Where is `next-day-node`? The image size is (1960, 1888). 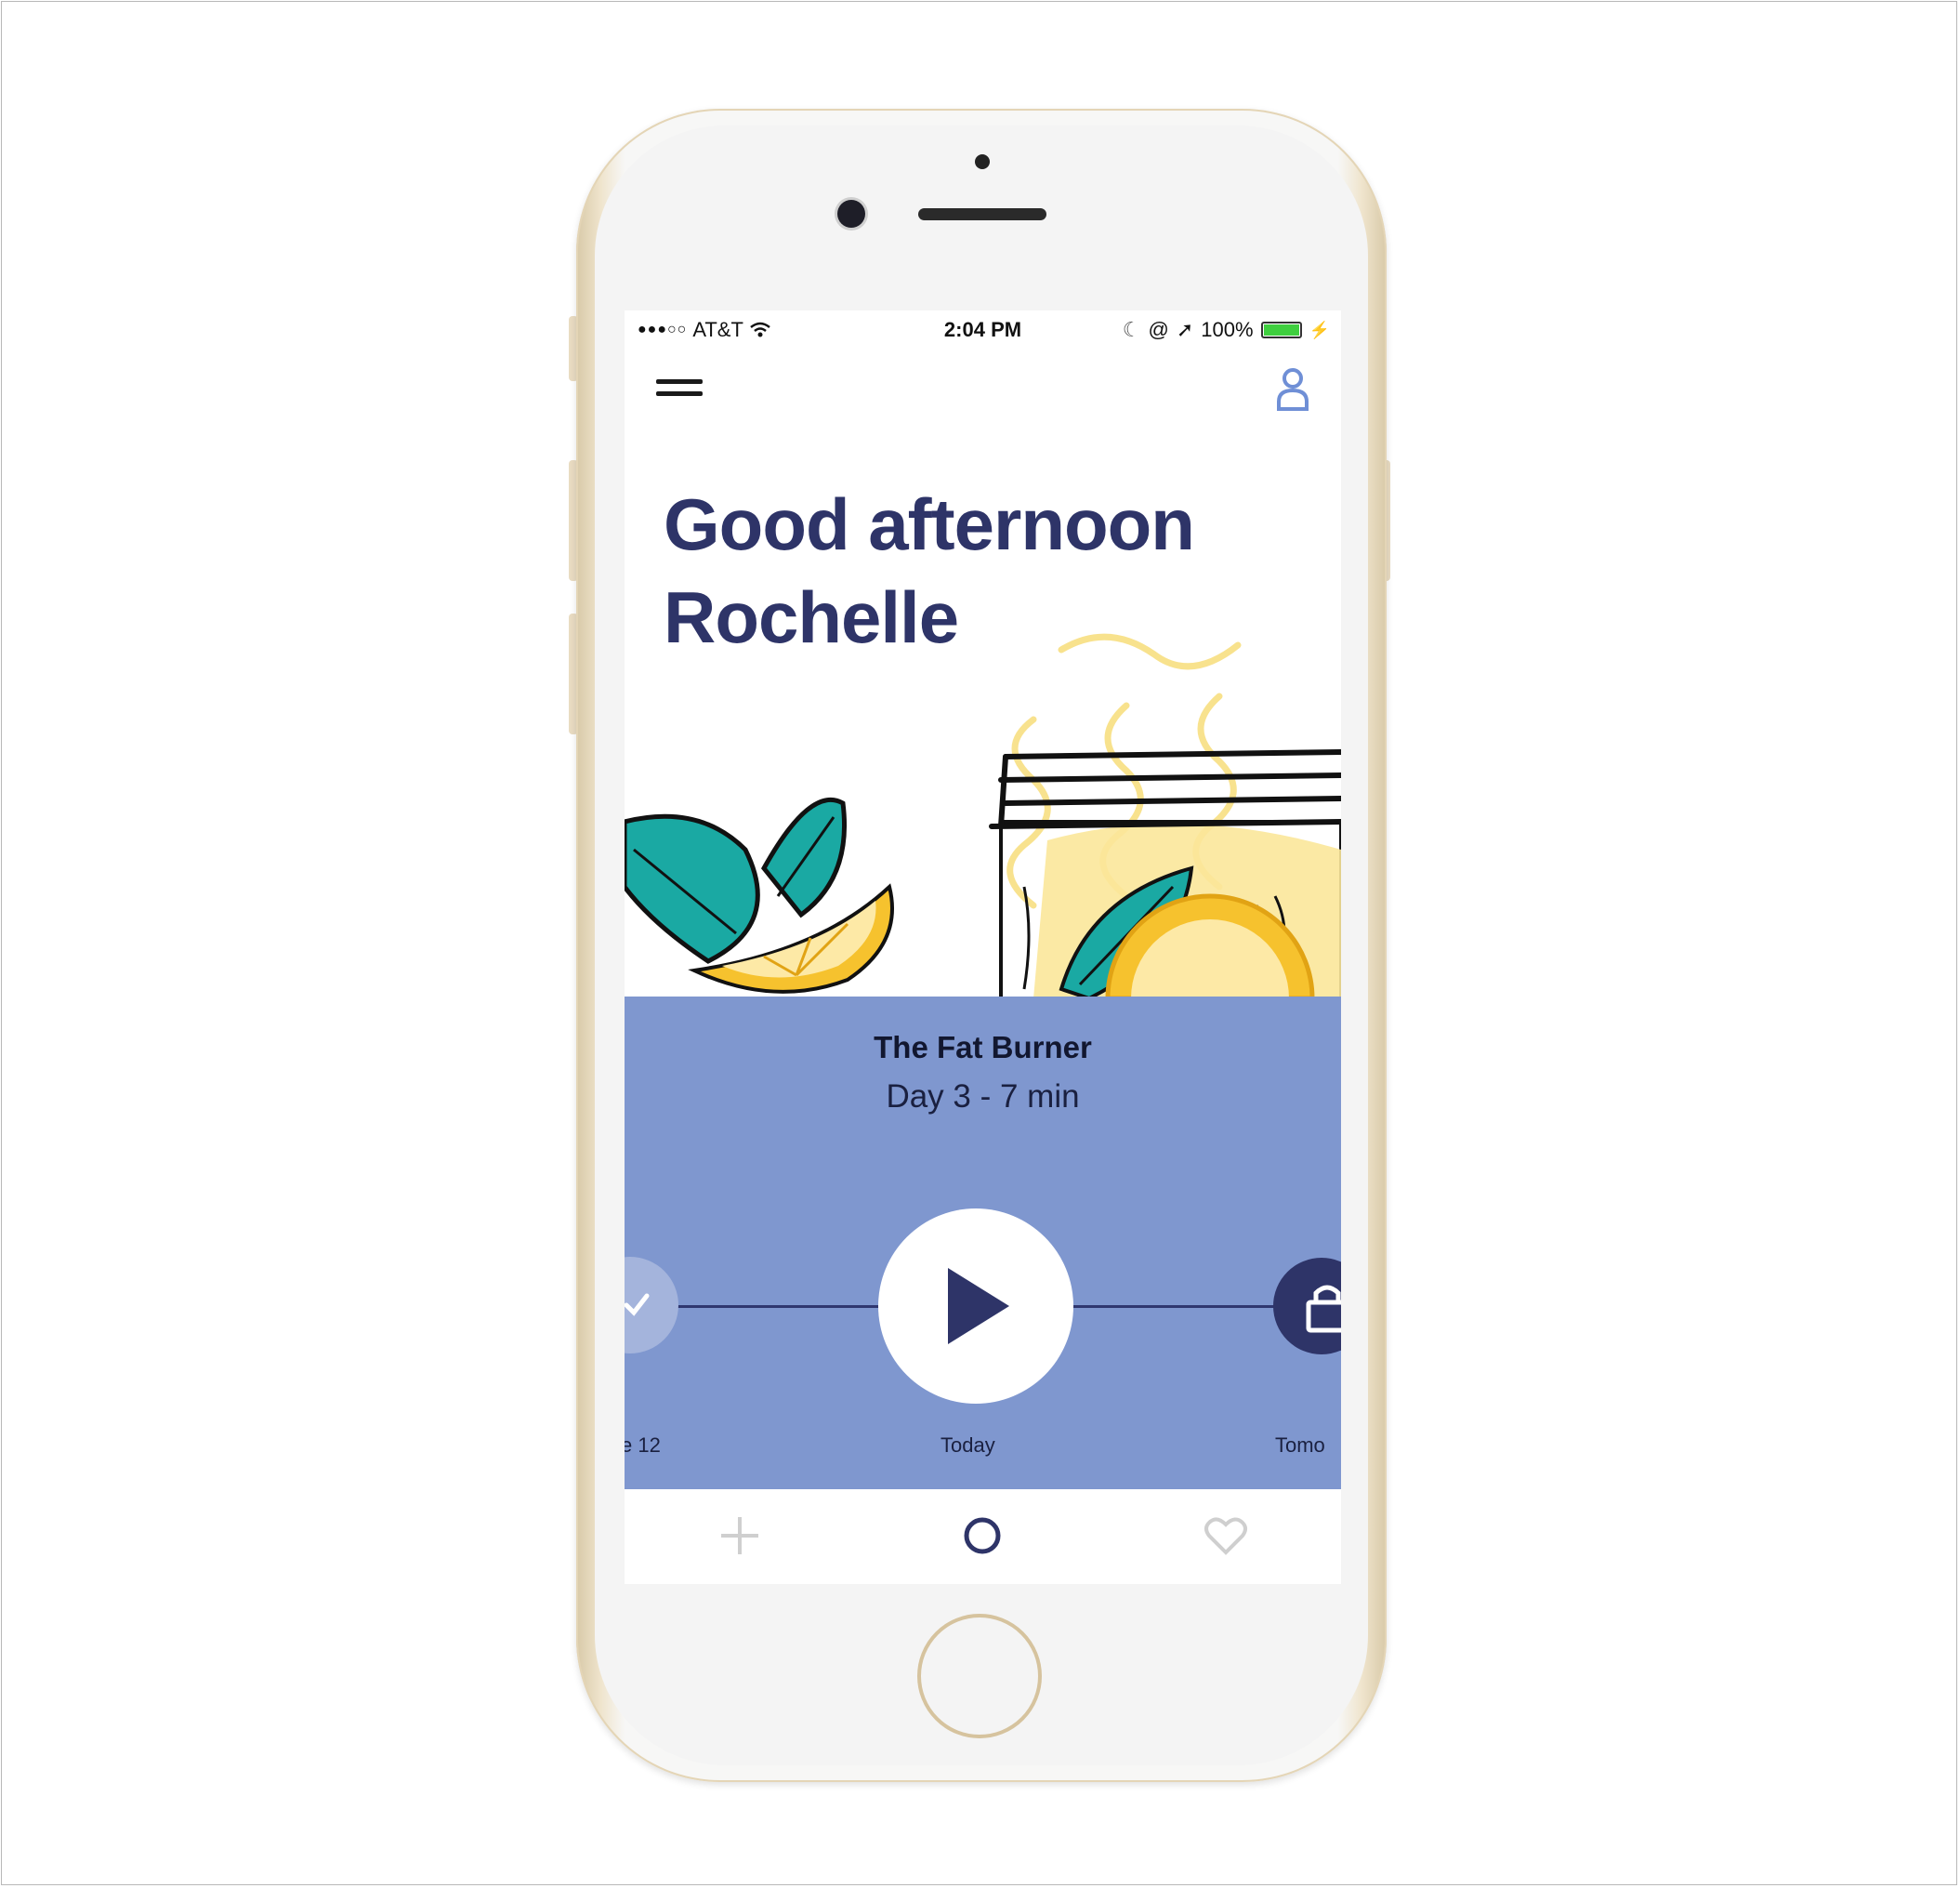 next-day-node is located at coordinates (1307, 1306).